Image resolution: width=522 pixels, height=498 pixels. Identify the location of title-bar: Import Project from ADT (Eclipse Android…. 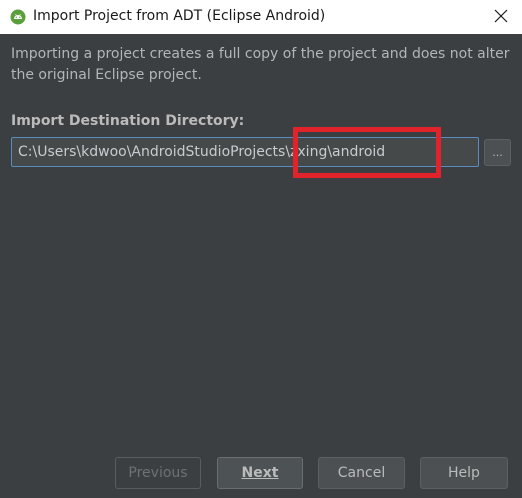
(261, 17).